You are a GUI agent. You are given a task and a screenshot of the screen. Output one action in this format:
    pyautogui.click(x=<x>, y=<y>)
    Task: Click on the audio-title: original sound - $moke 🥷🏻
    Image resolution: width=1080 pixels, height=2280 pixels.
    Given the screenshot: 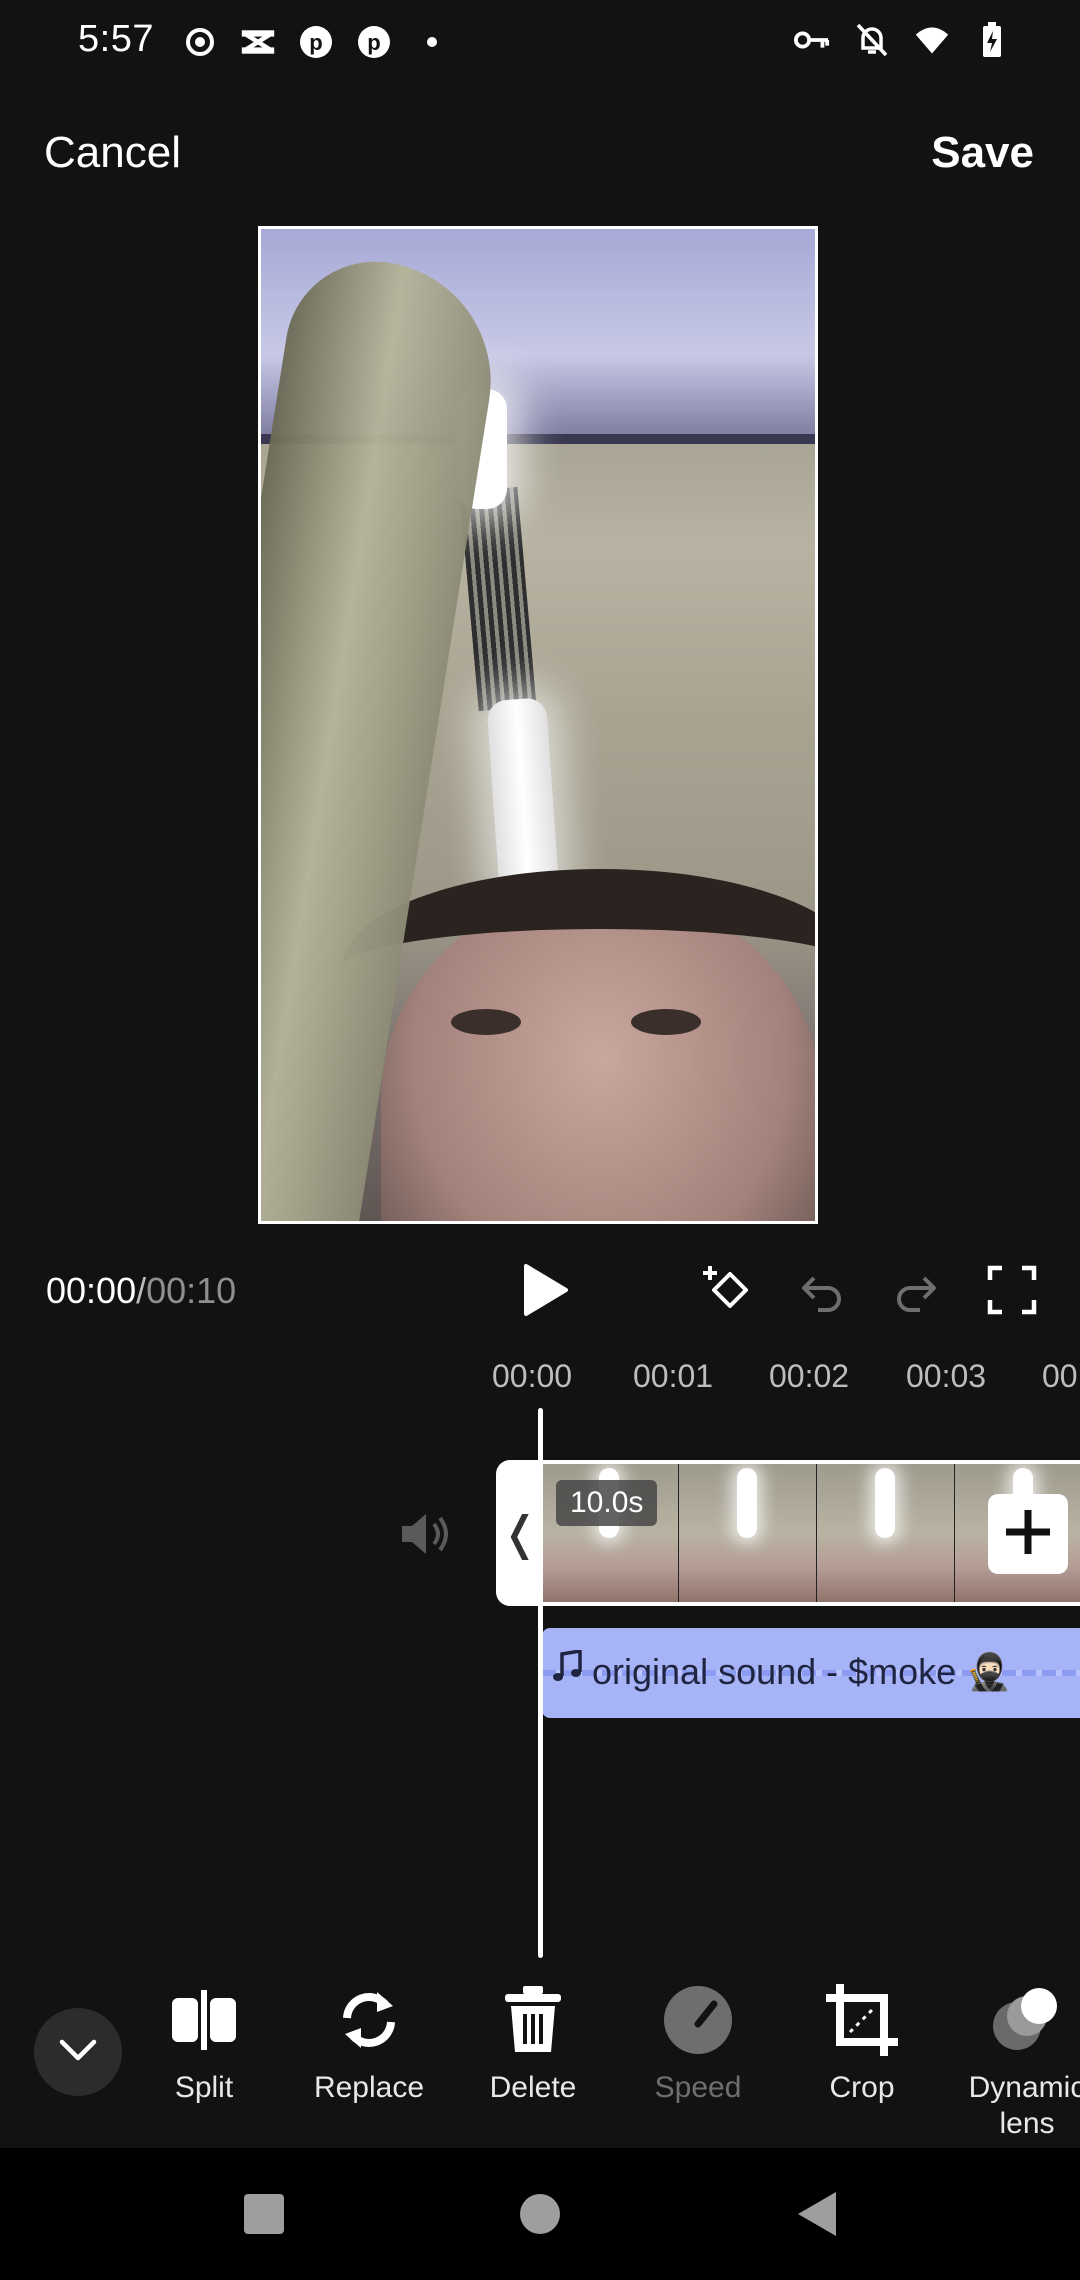 What is the action you would take?
    pyautogui.click(x=802, y=1671)
    